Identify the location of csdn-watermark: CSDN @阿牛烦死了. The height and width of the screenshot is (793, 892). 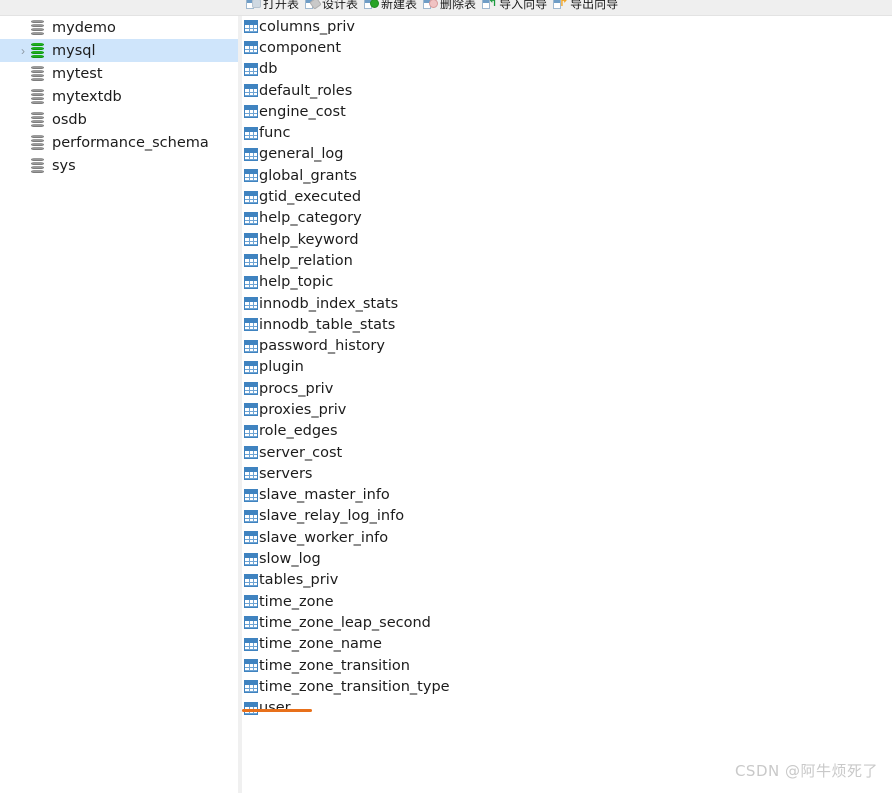
(806, 771).